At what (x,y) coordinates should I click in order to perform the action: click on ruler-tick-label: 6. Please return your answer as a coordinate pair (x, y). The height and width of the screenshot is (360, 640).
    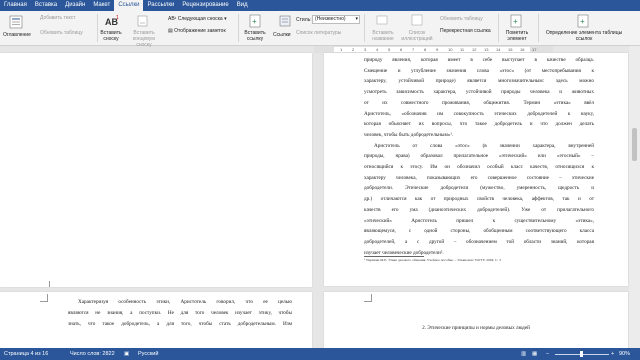
    Looking at the image, I should click on (401, 49).